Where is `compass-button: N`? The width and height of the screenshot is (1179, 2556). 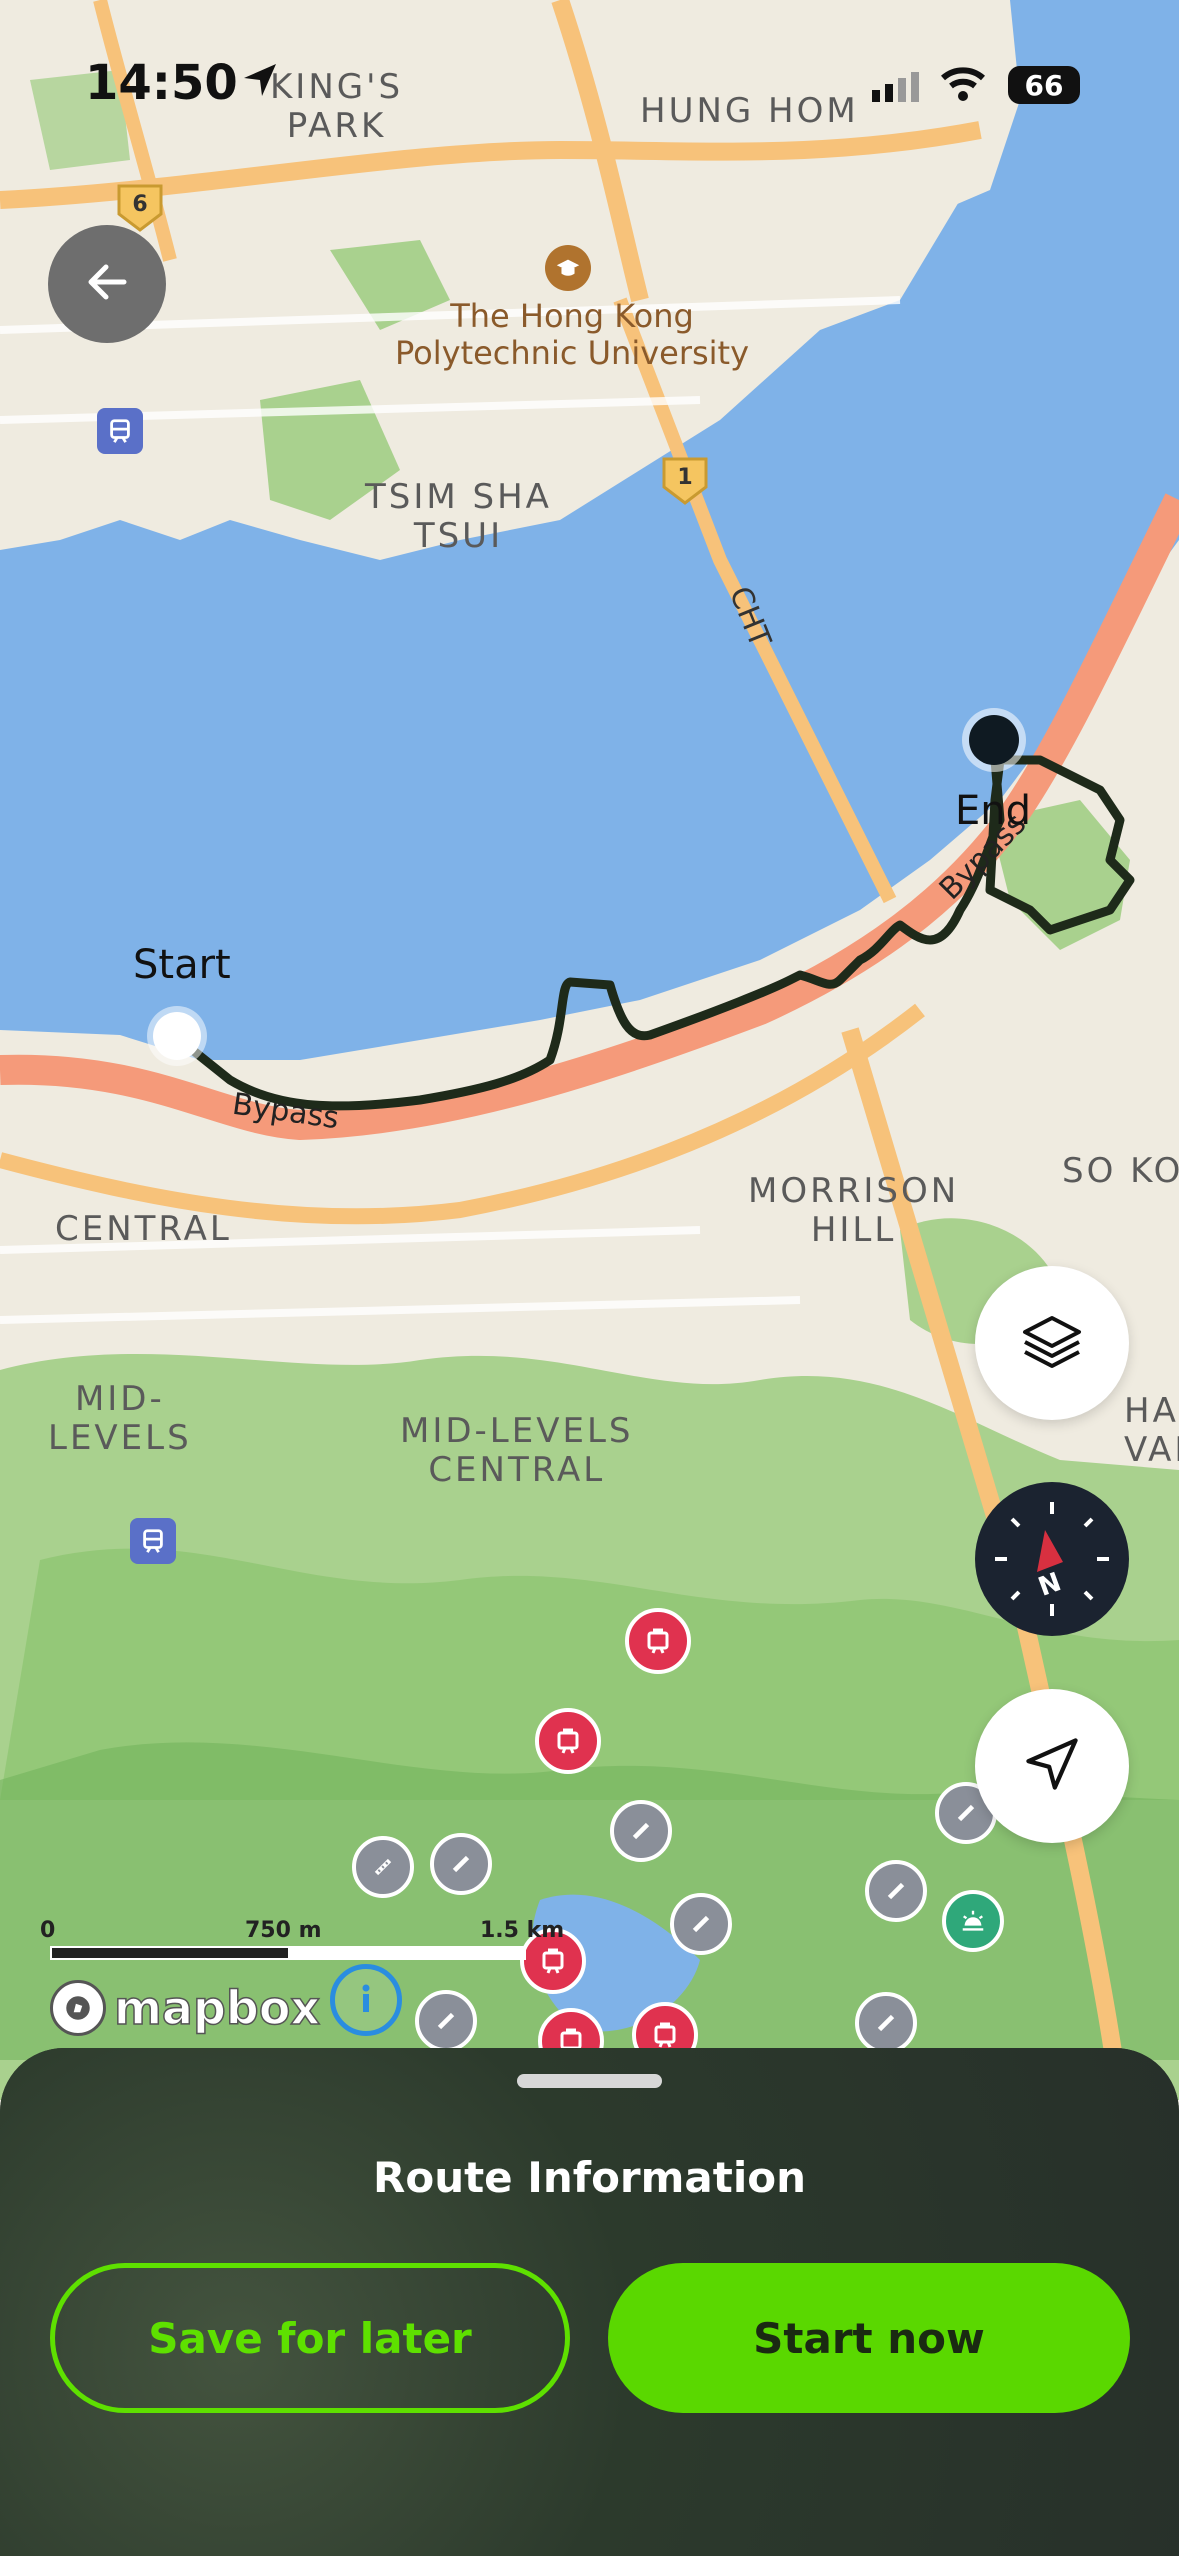 compass-button: N is located at coordinates (1052, 1559).